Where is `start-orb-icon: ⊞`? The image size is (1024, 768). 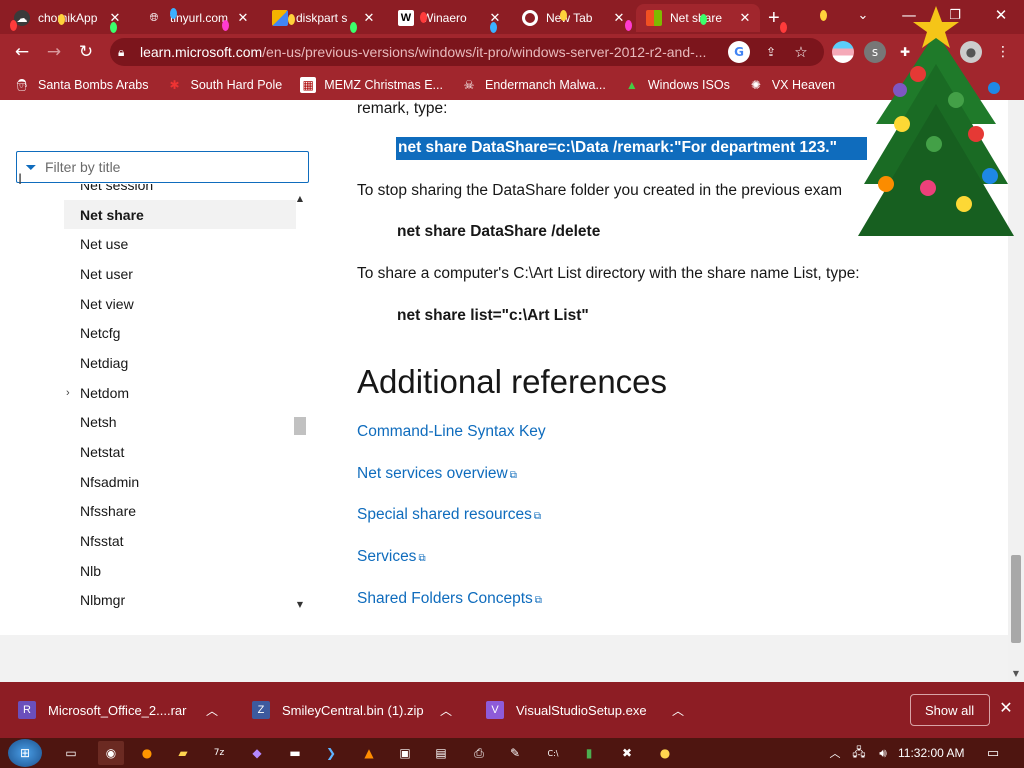 start-orb-icon: ⊞ is located at coordinates (25, 753).